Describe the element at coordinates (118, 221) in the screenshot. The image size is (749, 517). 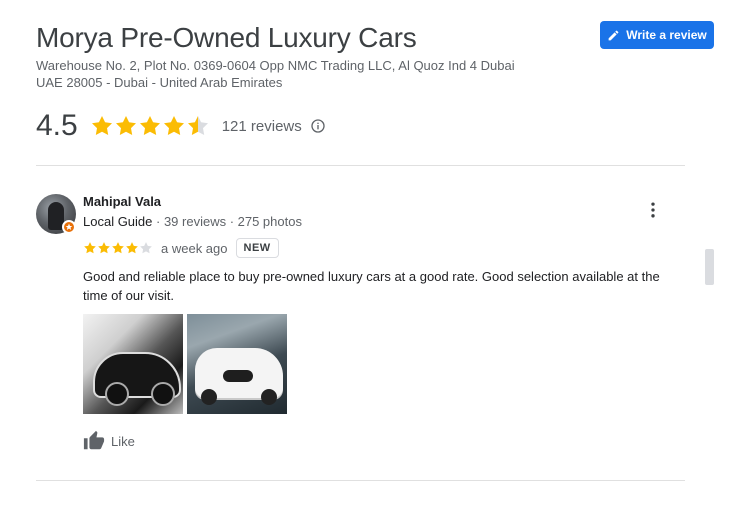
I see `local-guide-label: Local Guide` at that location.